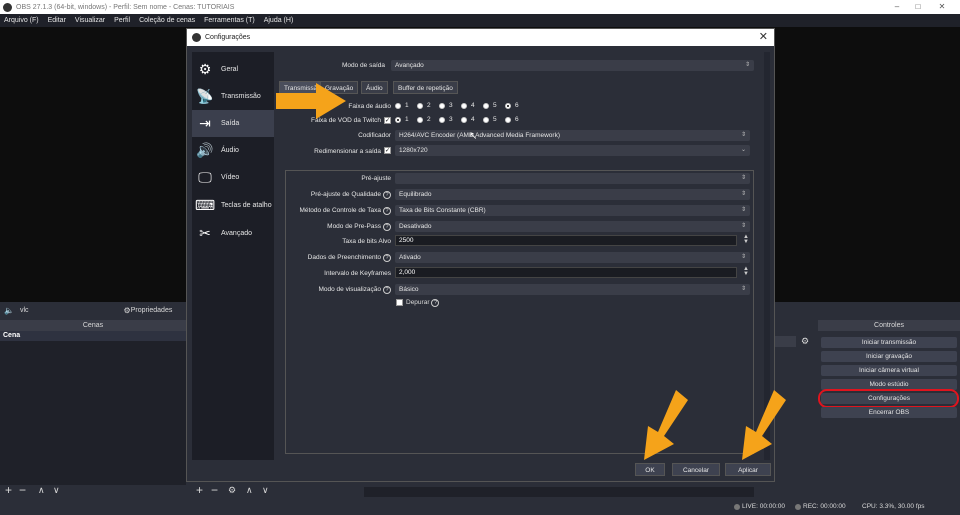 Image resolution: width=960 pixels, height=515 pixels. I want to click on output-mode-label: Modo de saída, so click(363, 65).